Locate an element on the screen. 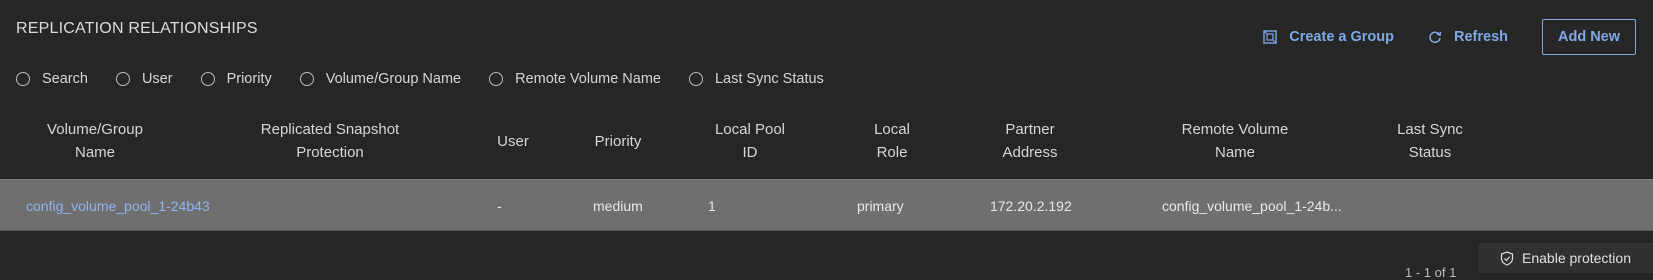 This screenshot has height=280, width=1653. column-header-local-role: Local Role is located at coordinates (892, 141).